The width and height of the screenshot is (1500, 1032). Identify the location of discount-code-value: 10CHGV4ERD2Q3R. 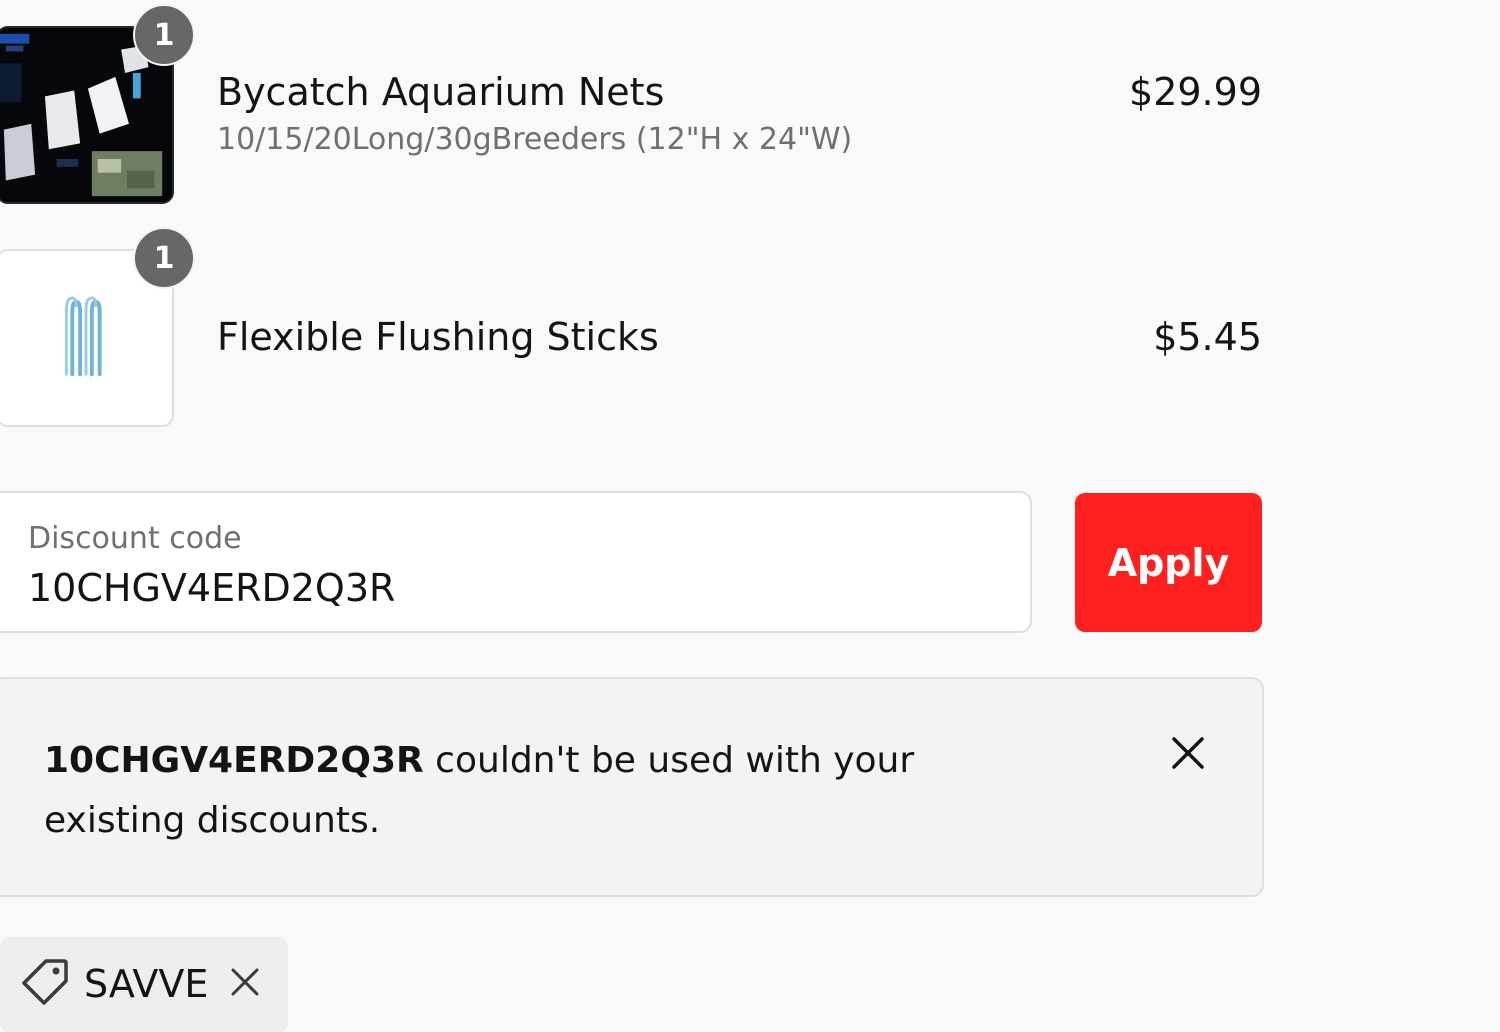
(211, 588).